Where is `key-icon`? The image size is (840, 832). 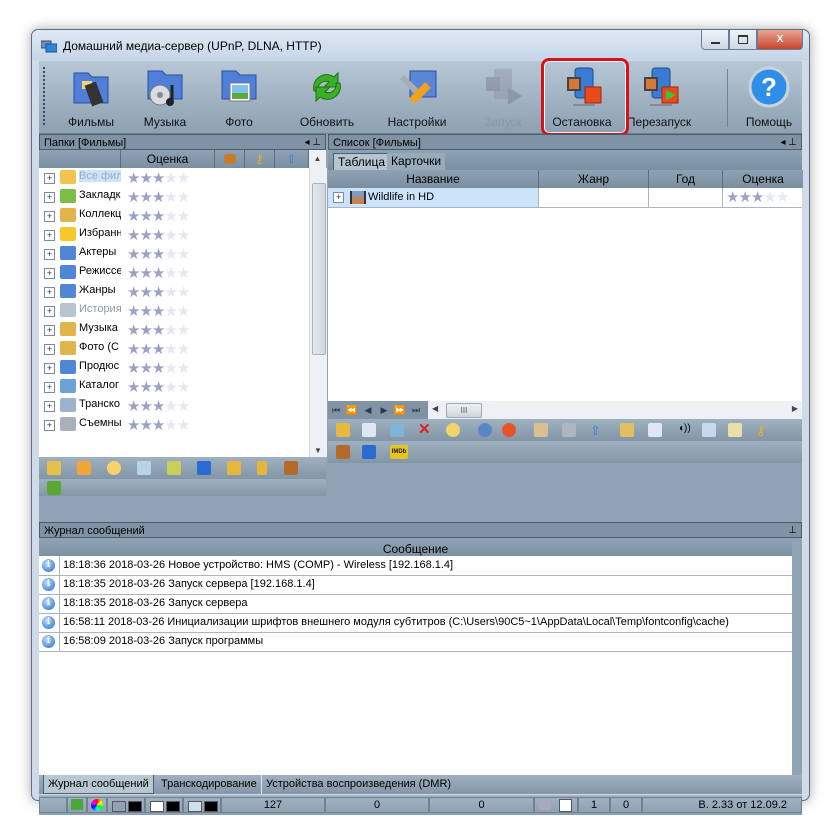
key-icon is located at coordinates (262, 468).